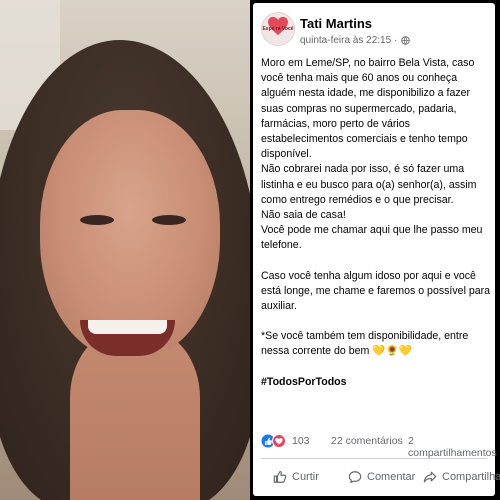 This screenshot has height=500, width=500. What do you see at coordinates (336, 23) in the screenshot?
I see `author-name: Tati Martins` at bounding box center [336, 23].